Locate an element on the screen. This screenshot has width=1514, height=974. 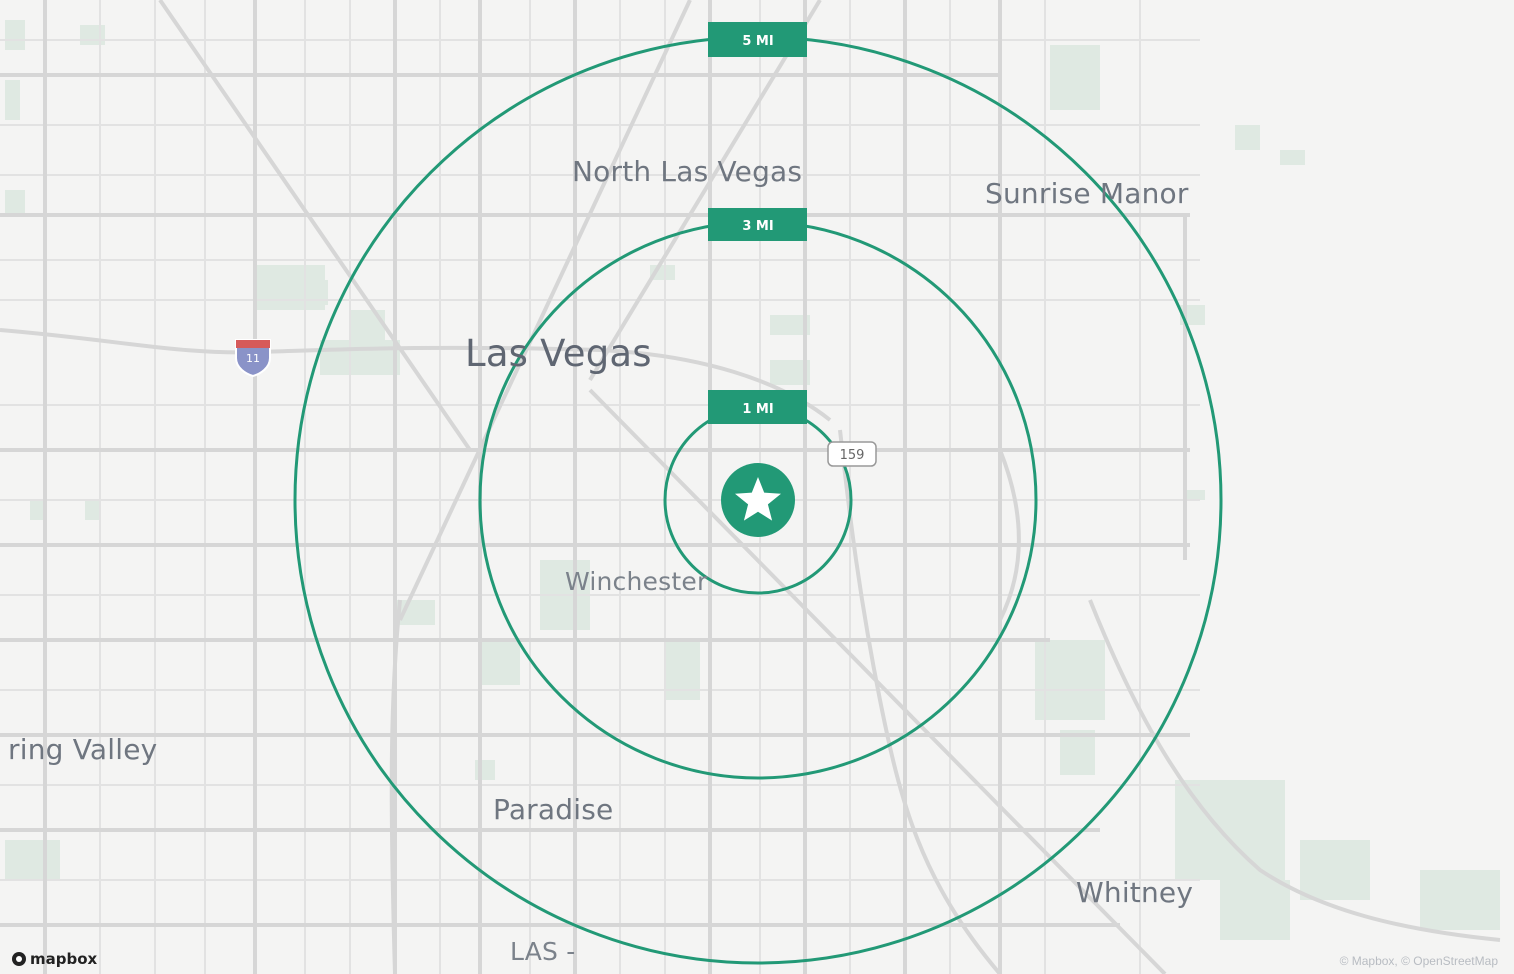
svg-text: 3 MI is located at coordinates (757, 226).